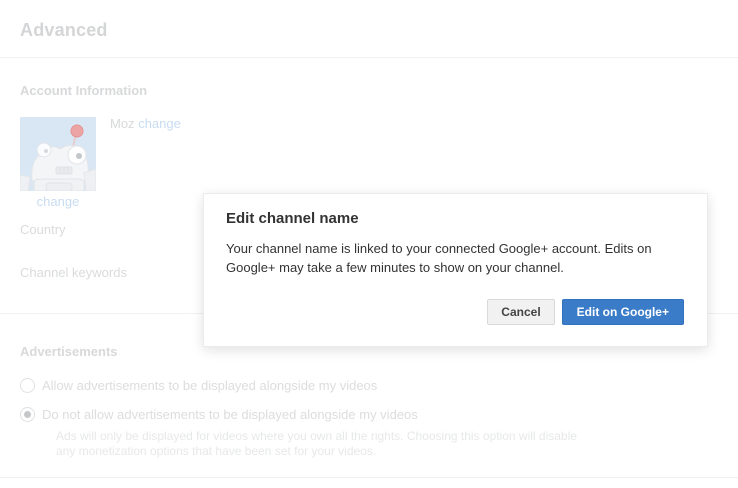 The height and width of the screenshot is (488, 738). Describe the element at coordinates (27, 414) in the screenshot. I see `radio-checked-icon` at that location.